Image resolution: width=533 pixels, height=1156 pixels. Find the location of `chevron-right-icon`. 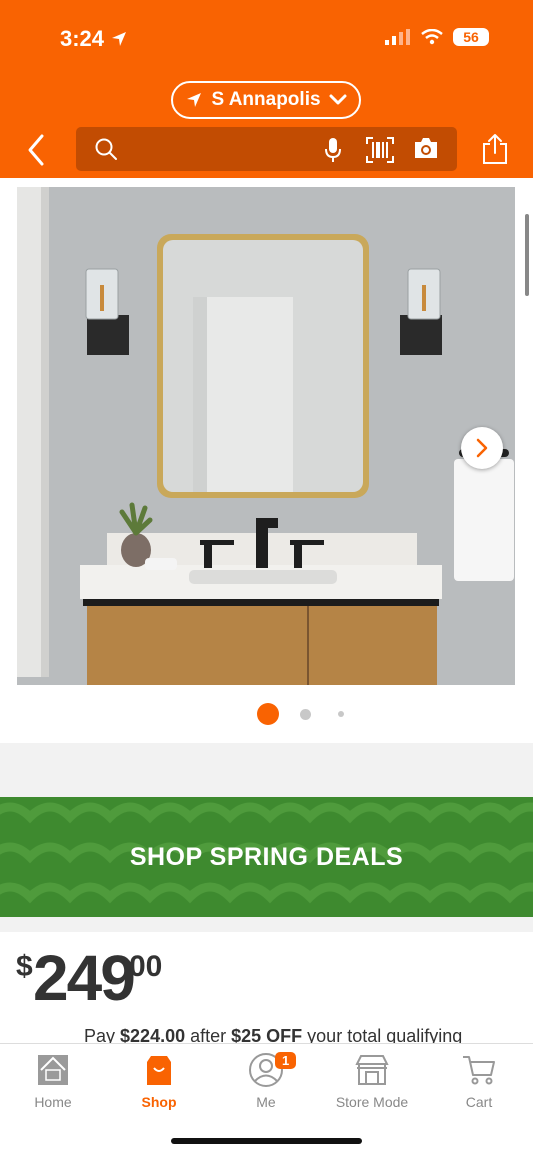

chevron-right-icon is located at coordinates (482, 448).